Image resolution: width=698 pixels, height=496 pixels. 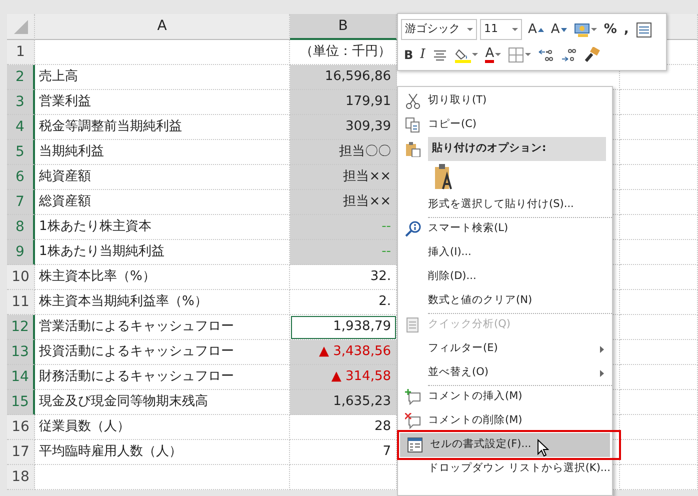 What do you see at coordinates (162, 452) in the screenshot?
I see `table-cell: 平均臨時雇用人数（人）` at bounding box center [162, 452].